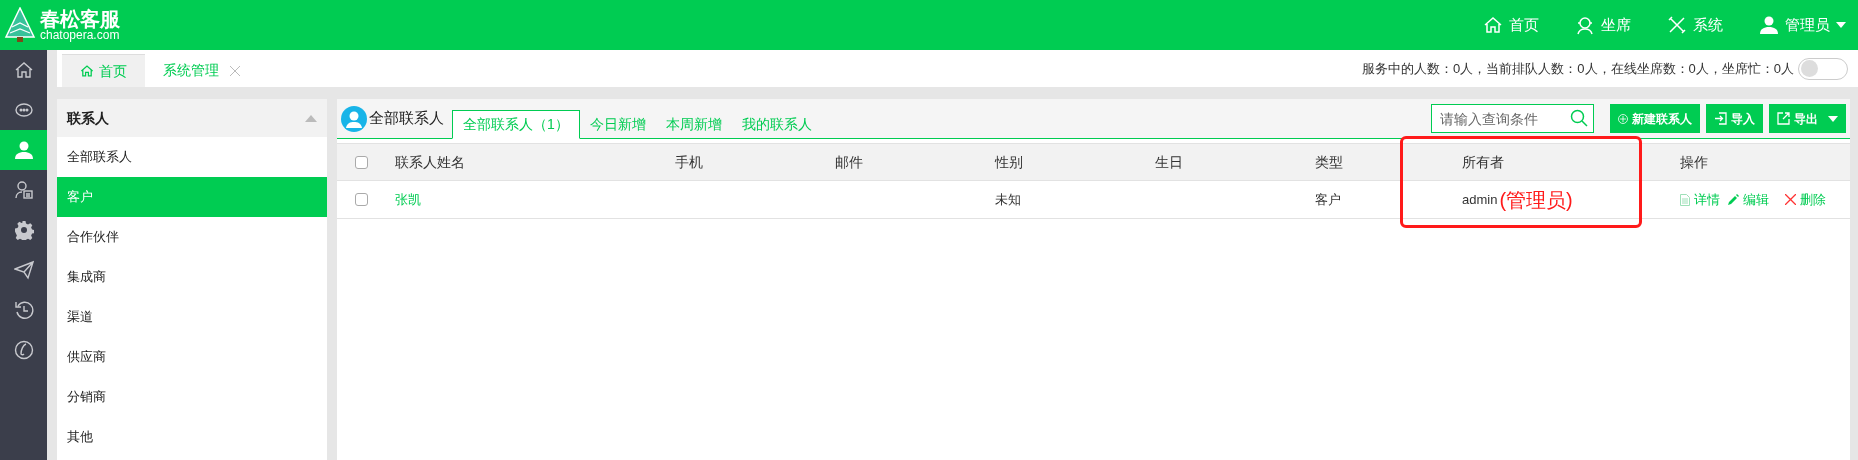 This screenshot has height=460, width=1858. Describe the element at coordinates (1733, 199) in the screenshot. I see `pencil-icon` at that location.